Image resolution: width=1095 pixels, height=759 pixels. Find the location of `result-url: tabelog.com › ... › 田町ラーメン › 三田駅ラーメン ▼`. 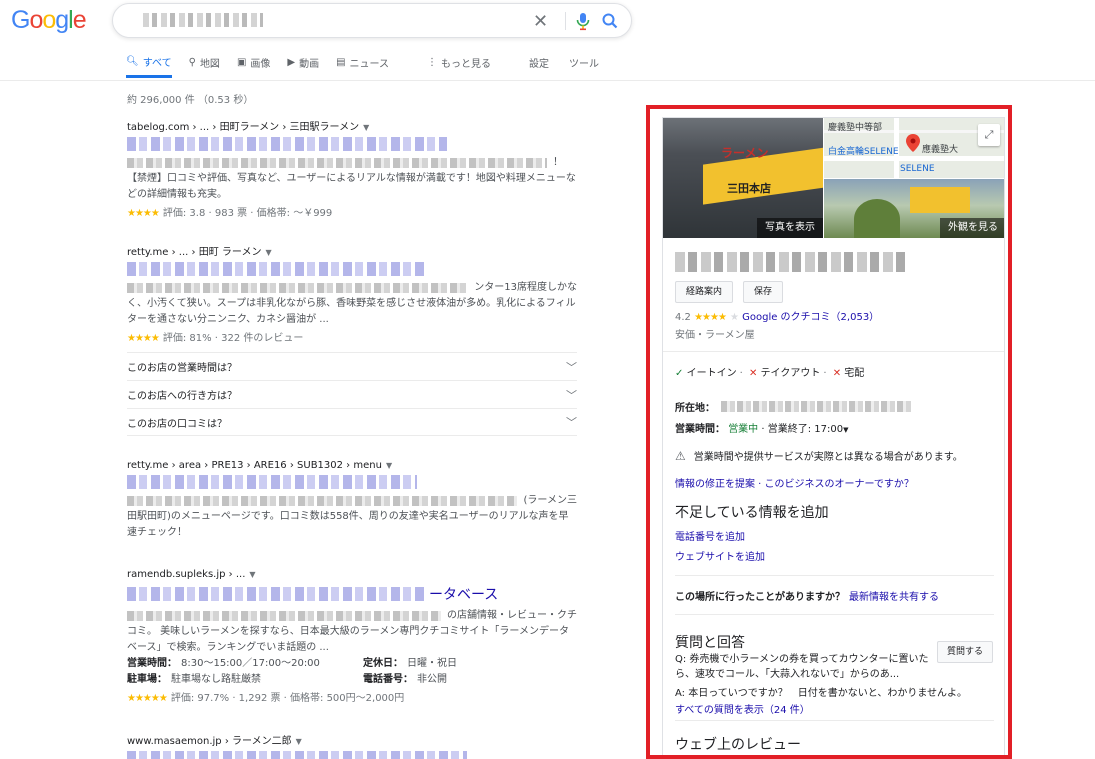

result-url: tabelog.com › ... › 田町ラーメン › 三田駅ラーメン ▼ is located at coordinates (352, 125).